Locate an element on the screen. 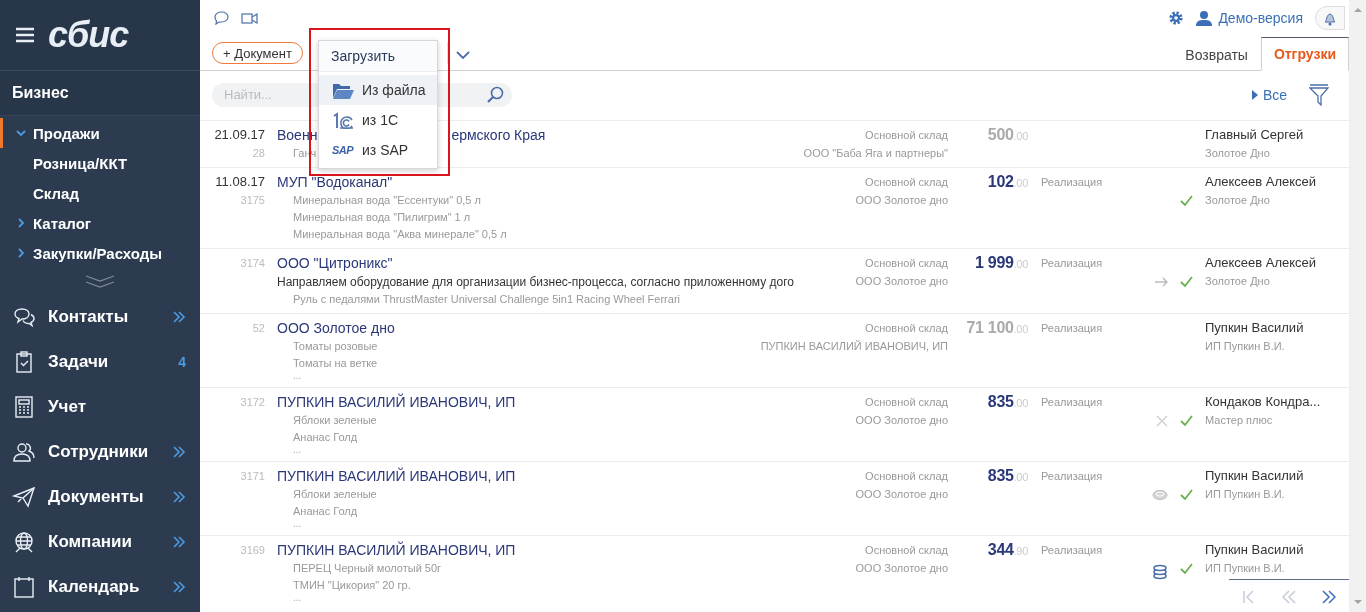 The image size is (1366, 612). logo-icon is located at coordinates (343, 120).